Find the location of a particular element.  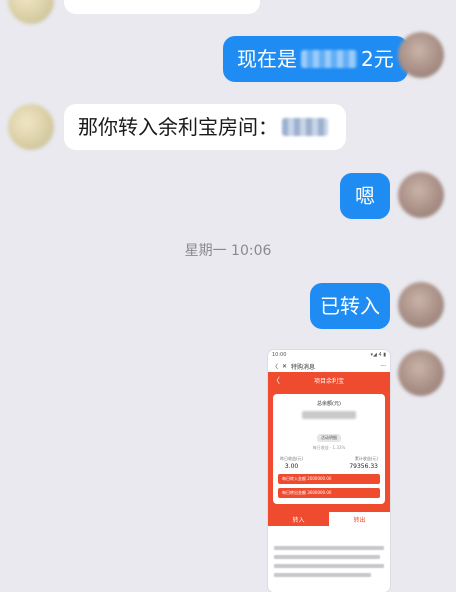

screenshot-status-bar: 10:00 ▾◢ 4 ▮ is located at coordinates (329, 355).